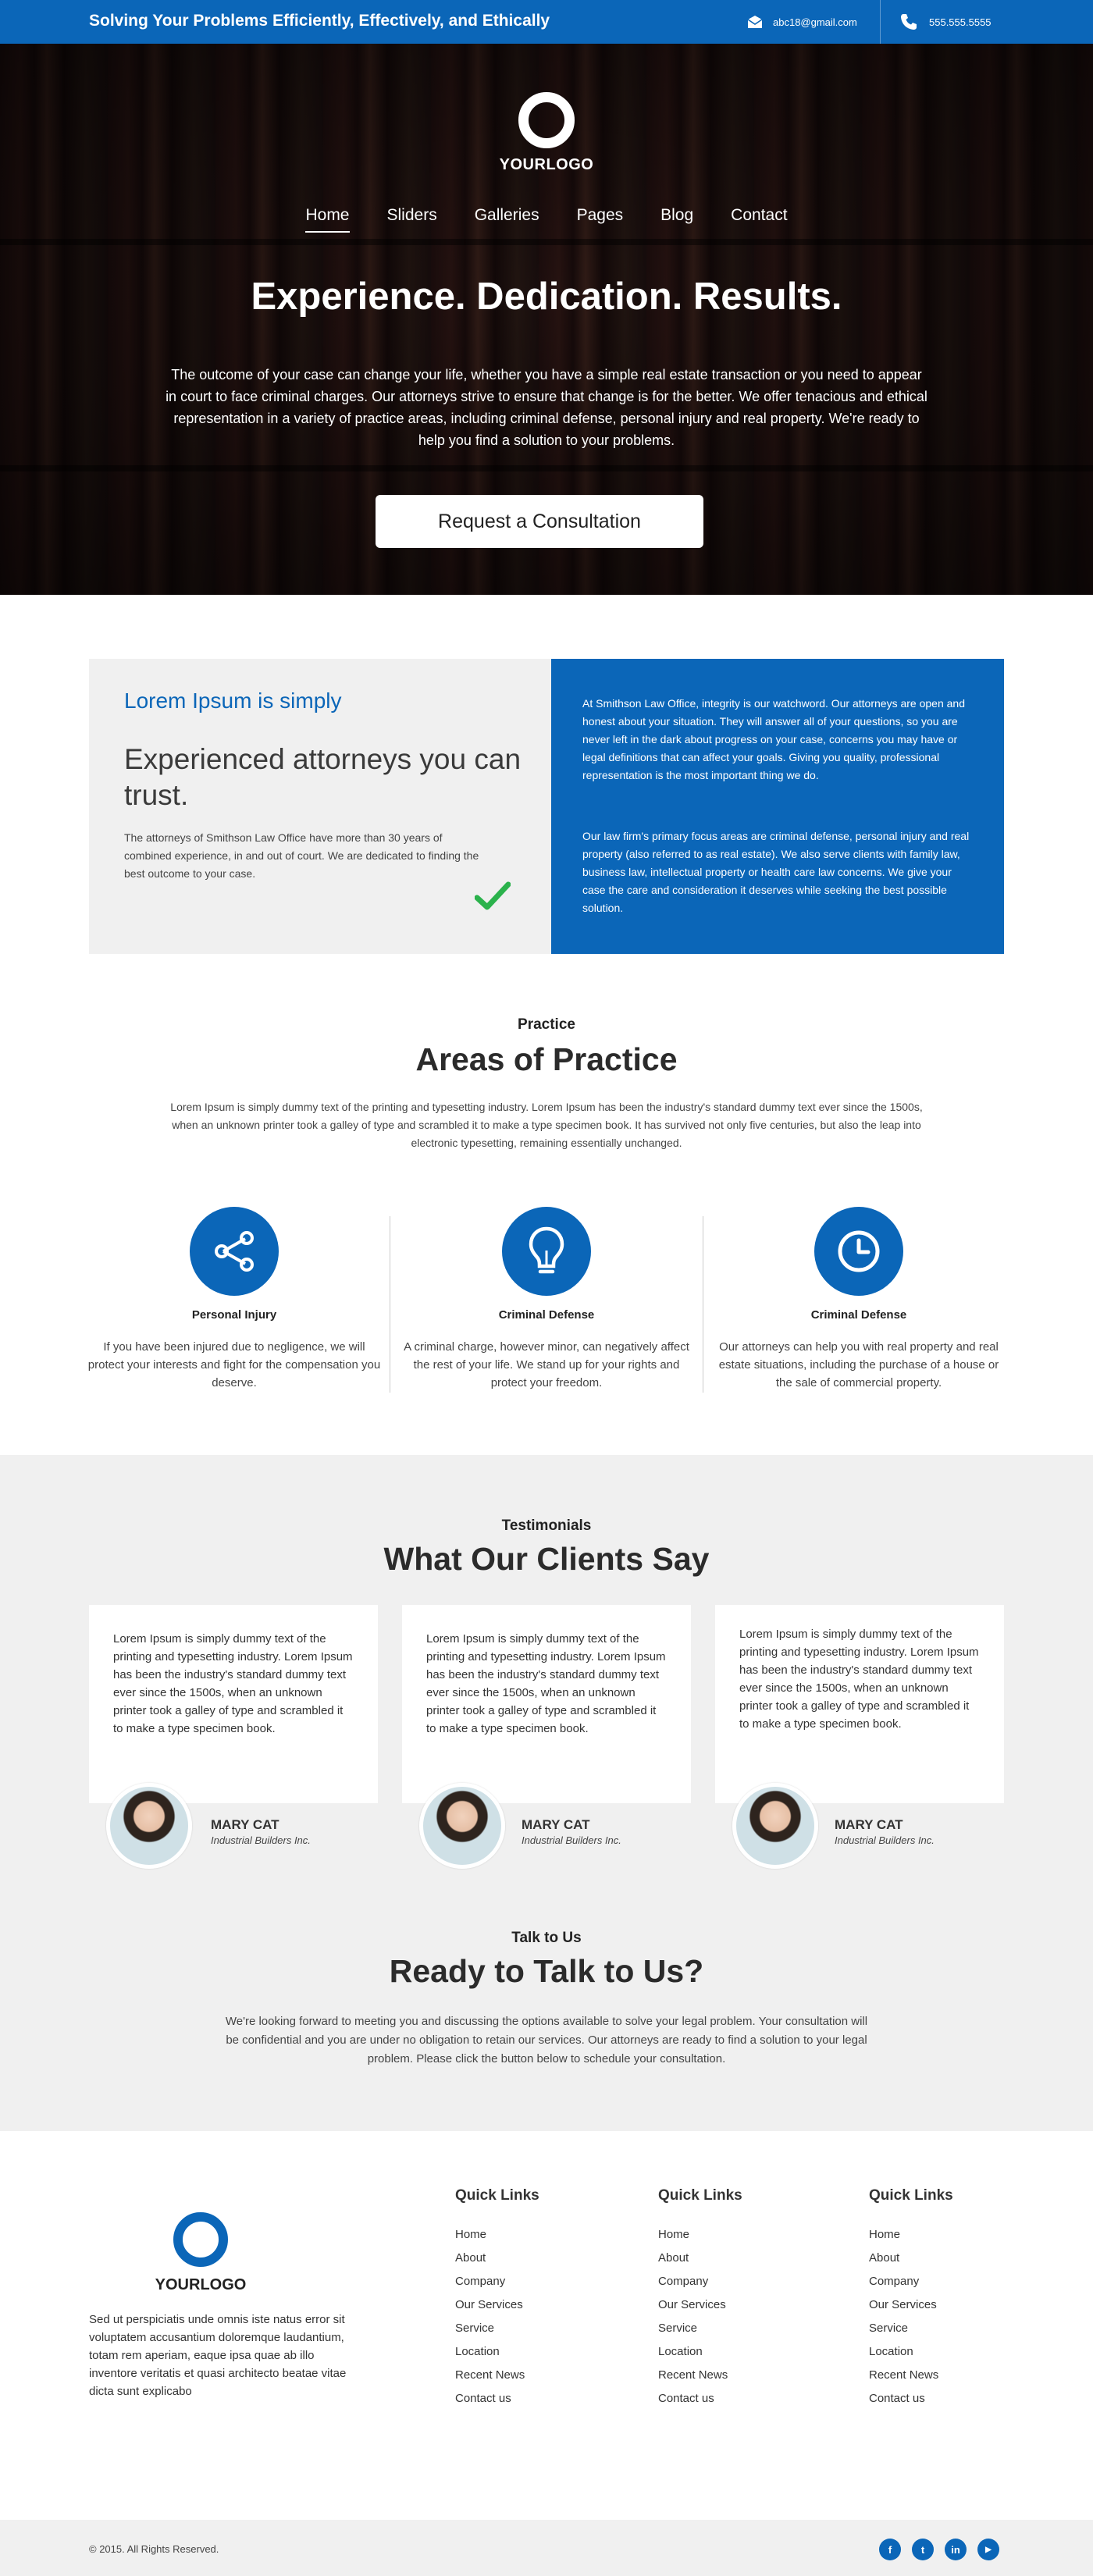 Image resolution: width=1093 pixels, height=2576 pixels. I want to click on facebook-icon: f, so click(890, 2549).